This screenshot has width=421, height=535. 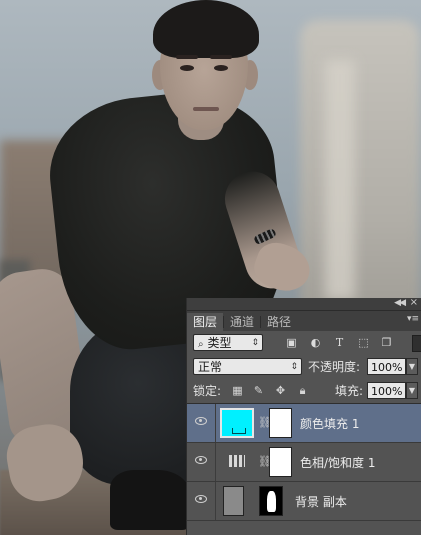 What do you see at coordinates (412, 390) in the screenshot?
I see `fill-dropdown-button: ▼` at bounding box center [412, 390].